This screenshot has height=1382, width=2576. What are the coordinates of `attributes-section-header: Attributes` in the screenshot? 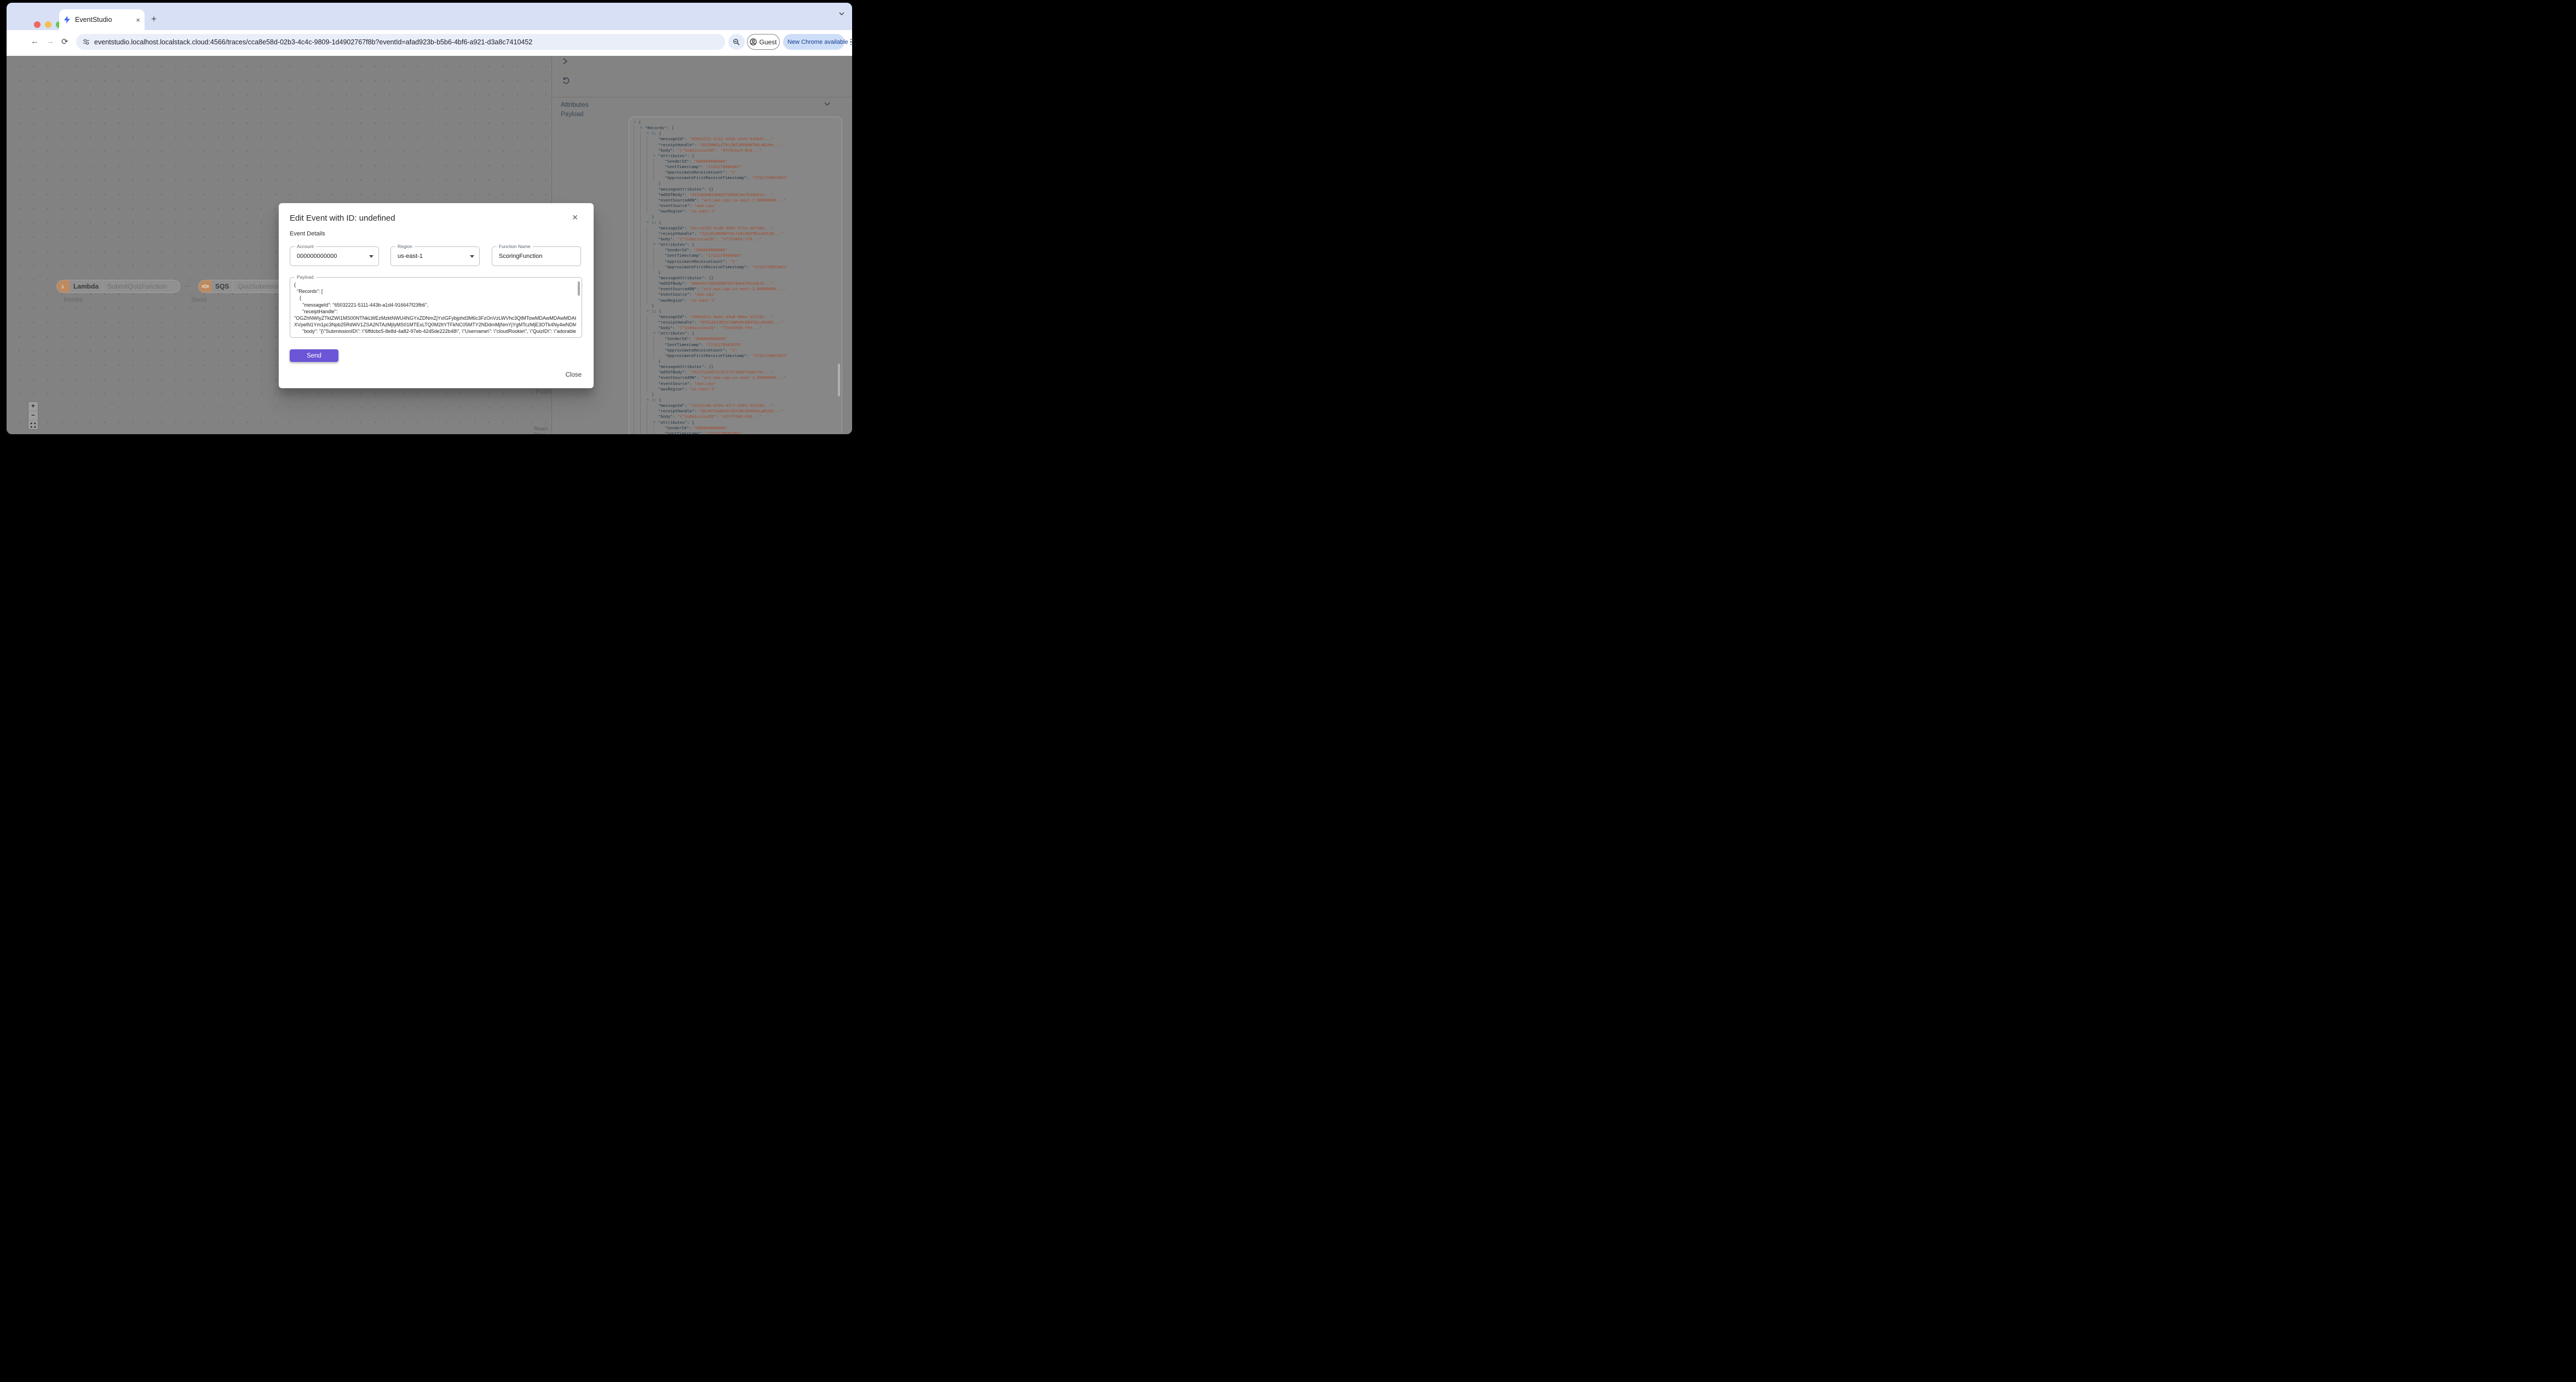 It's located at (575, 104).